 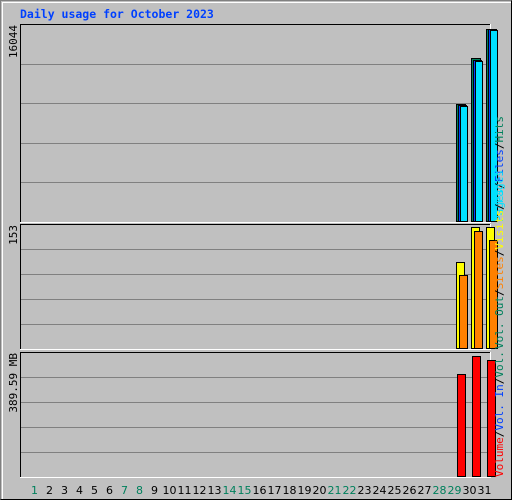 I want to click on legend-item-sites: Sites, so click(x=499, y=272).